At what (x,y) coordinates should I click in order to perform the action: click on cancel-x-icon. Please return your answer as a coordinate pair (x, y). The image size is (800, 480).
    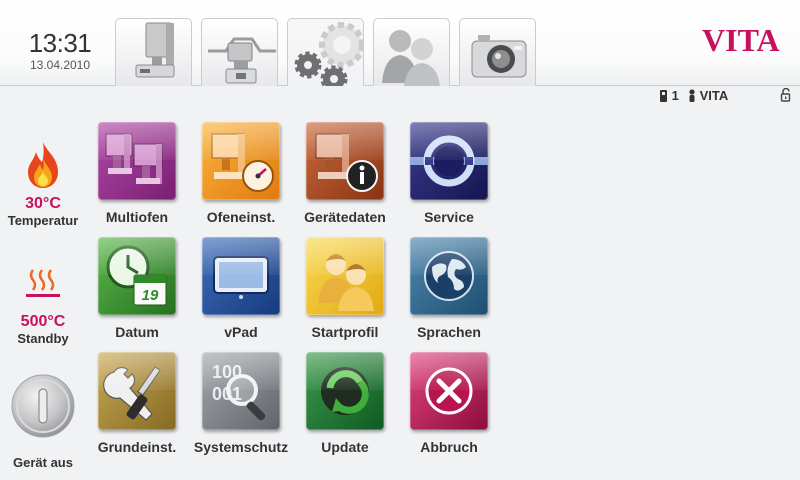
    Looking at the image, I should click on (449, 391).